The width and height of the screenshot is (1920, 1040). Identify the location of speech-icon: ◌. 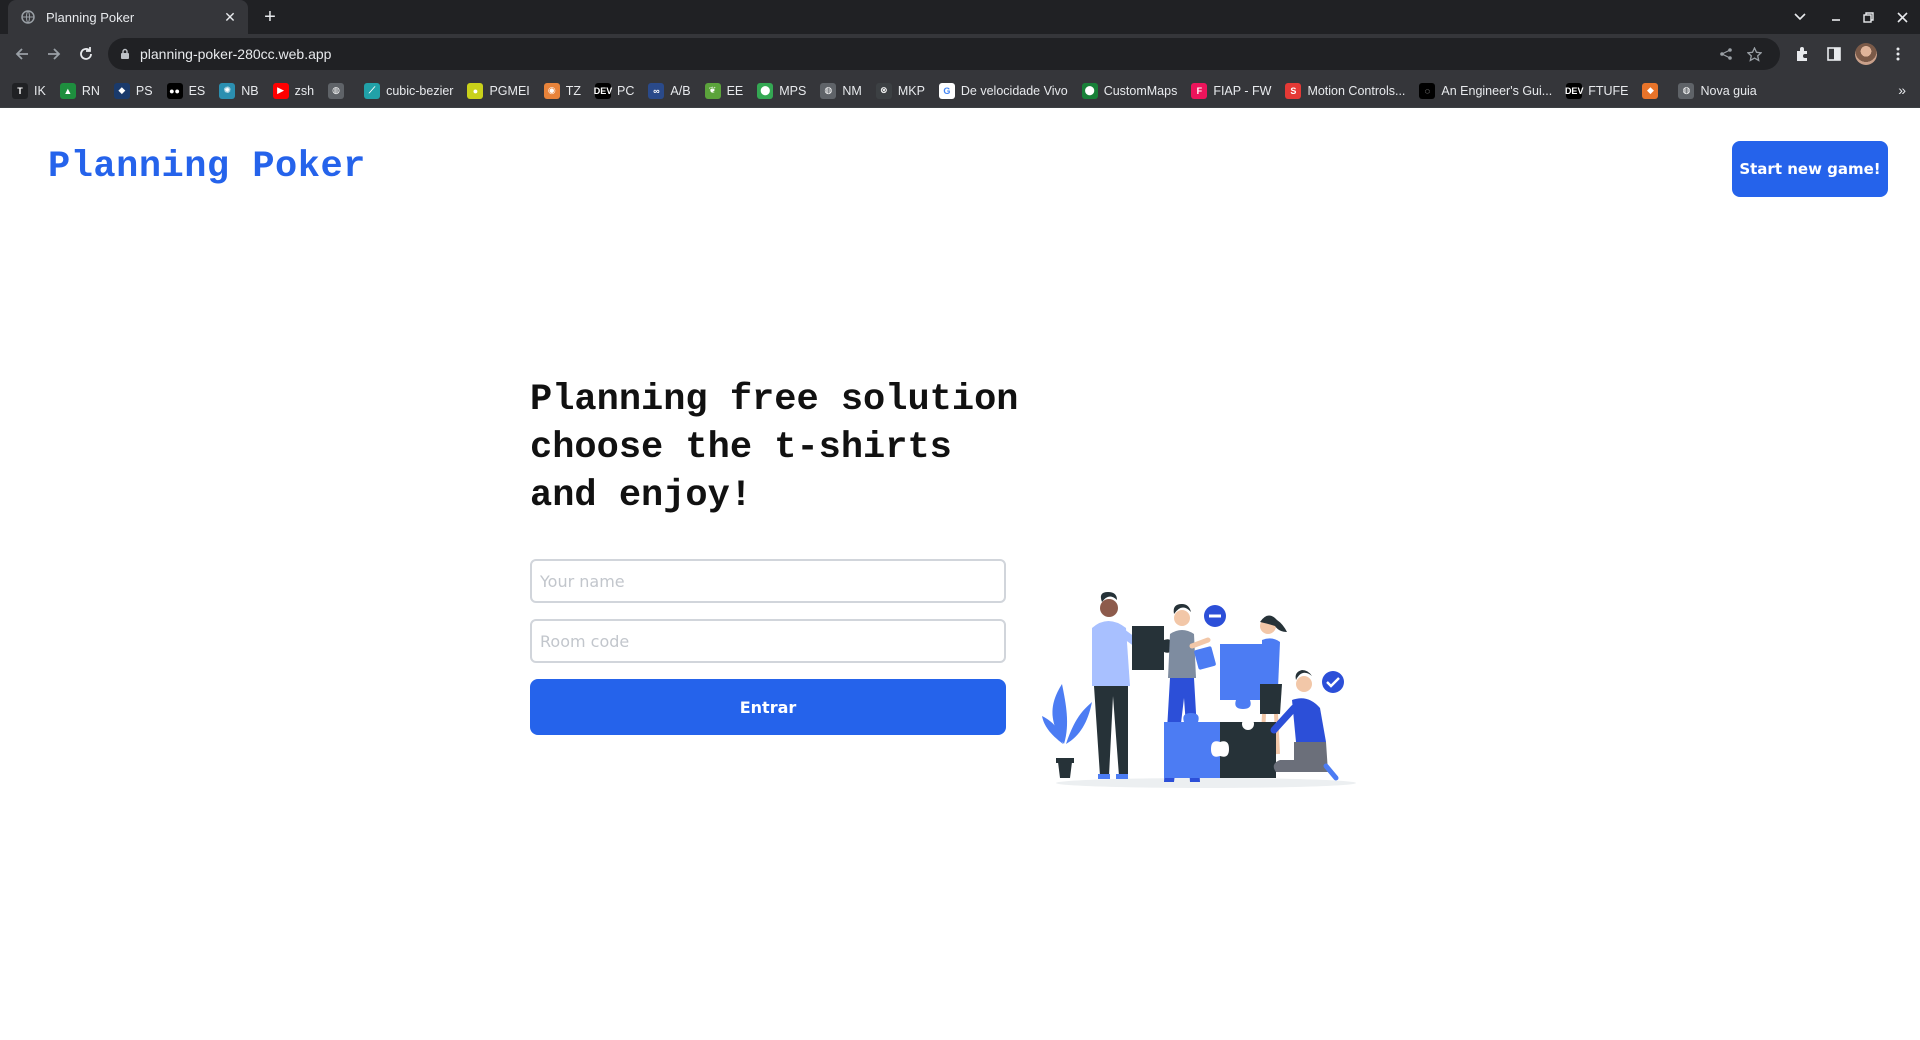
(1427, 90).